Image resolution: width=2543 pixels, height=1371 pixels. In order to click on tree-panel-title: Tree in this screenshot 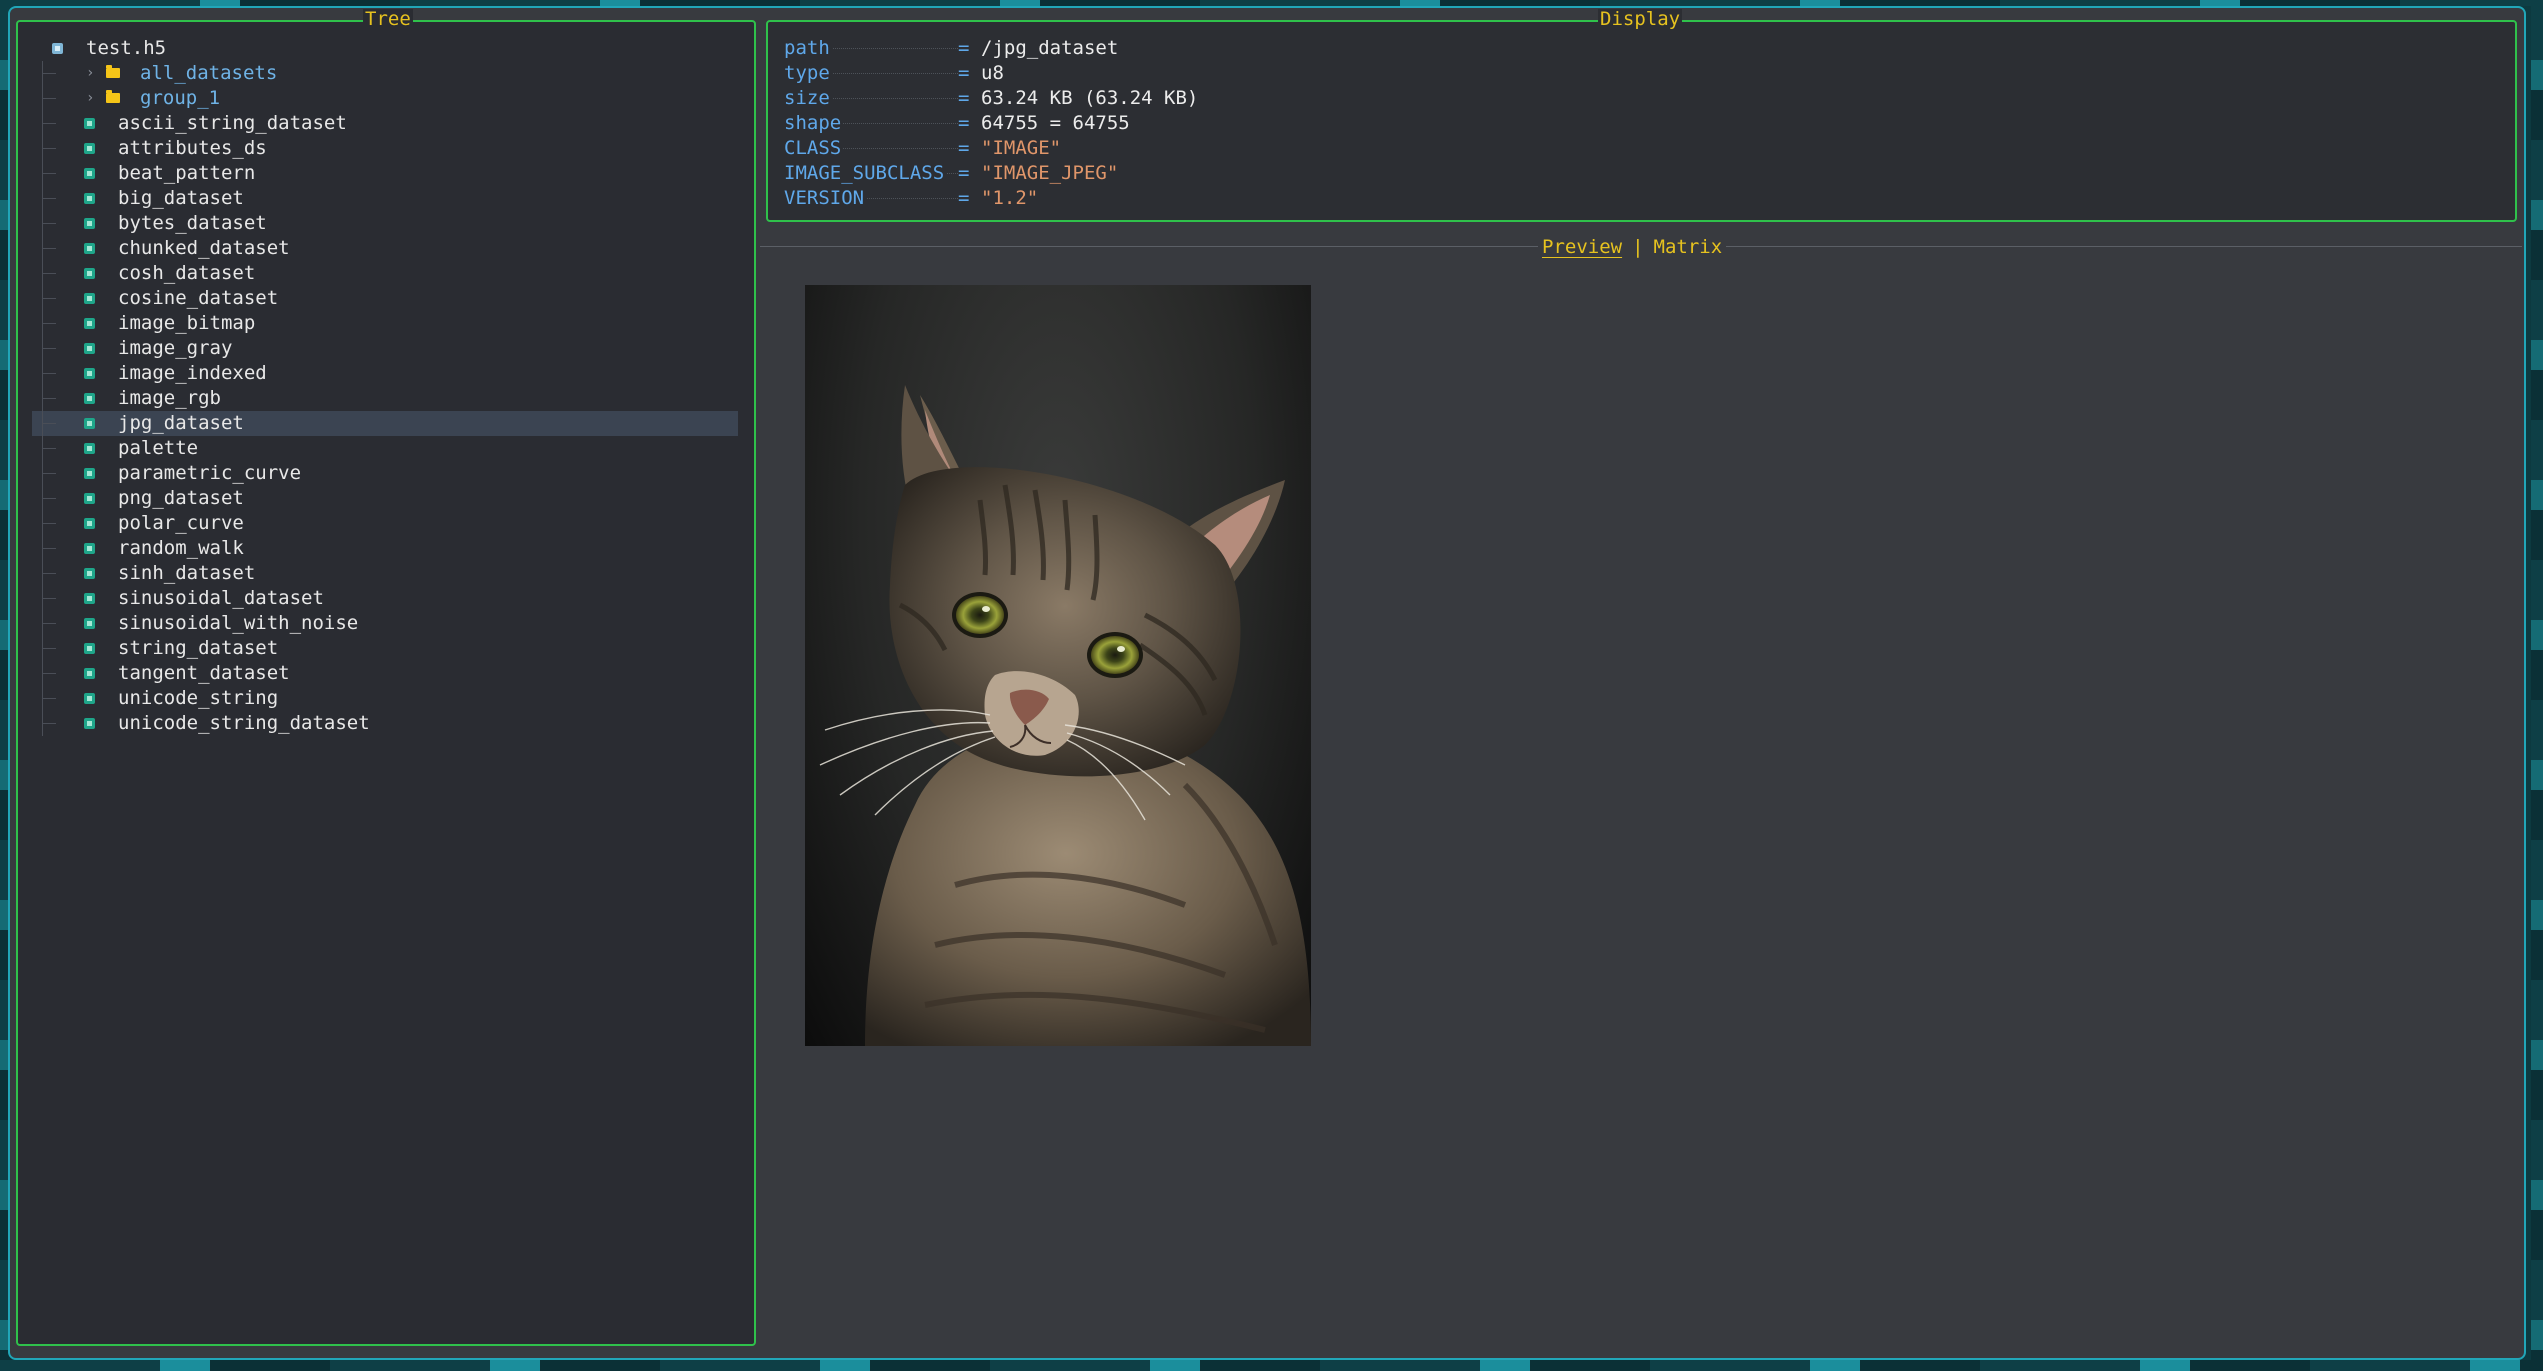, I will do `click(388, 19)`.